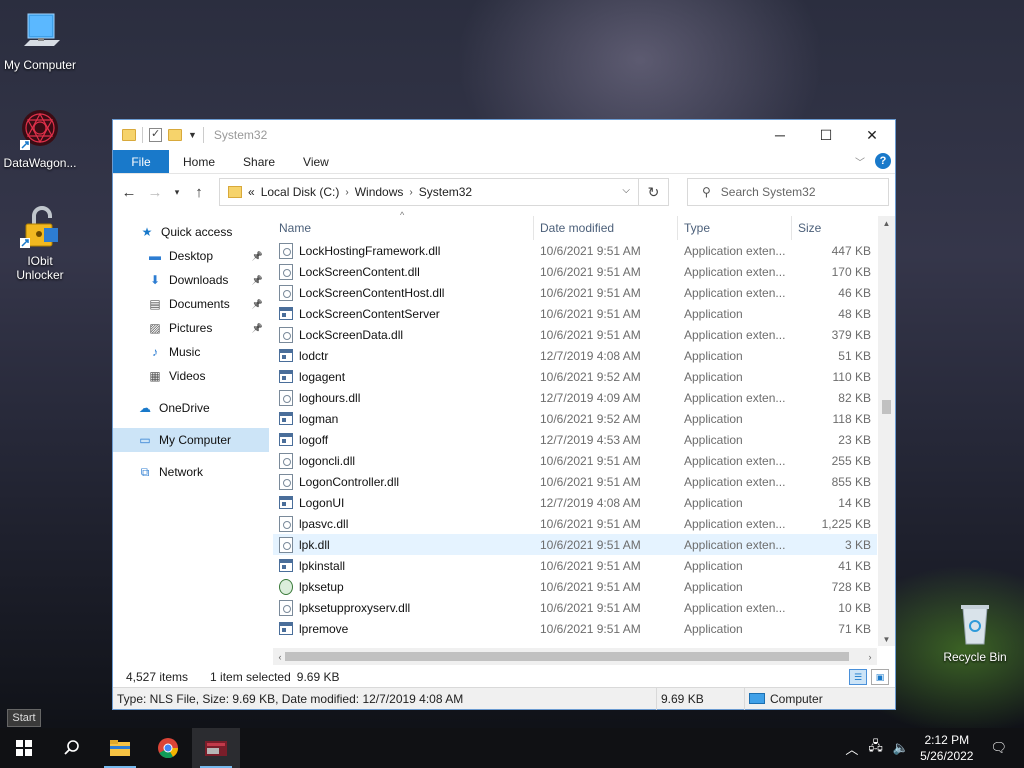 This screenshot has width=1024, height=768. Describe the element at coordinates (653, 192) in the screenshot. I see `refresh-button: ↻` at that location.